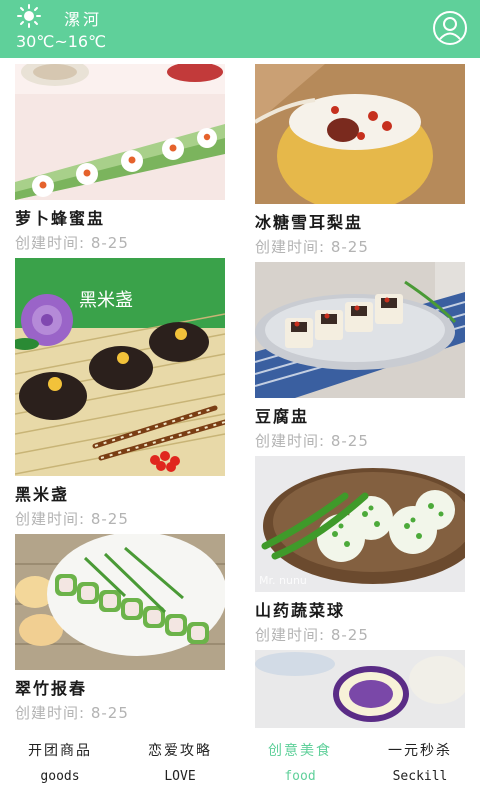  What do you see at coordinates (51, 688) in the screenshot?
I see `dish-title: 翠竹报春` at bounding box center [51, 688].